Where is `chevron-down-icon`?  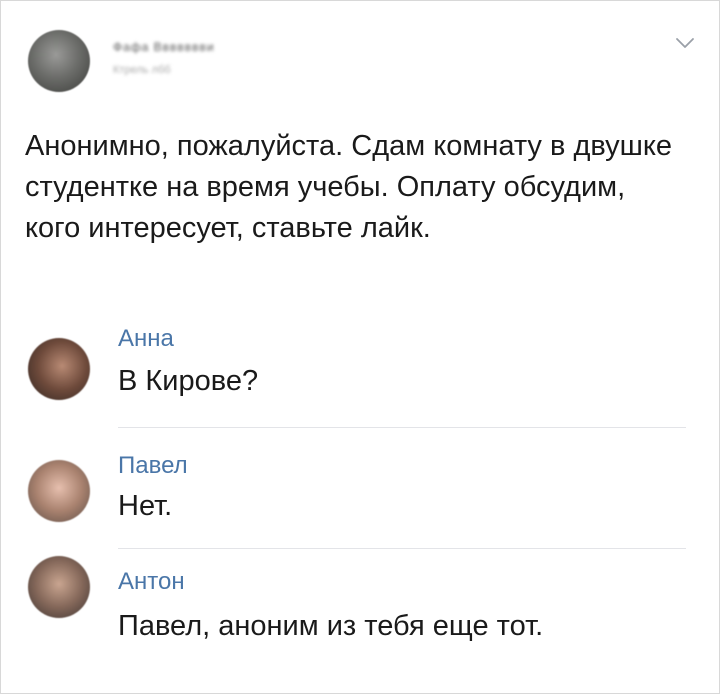 chevron-down-icon is located at coordinates (685, 43).